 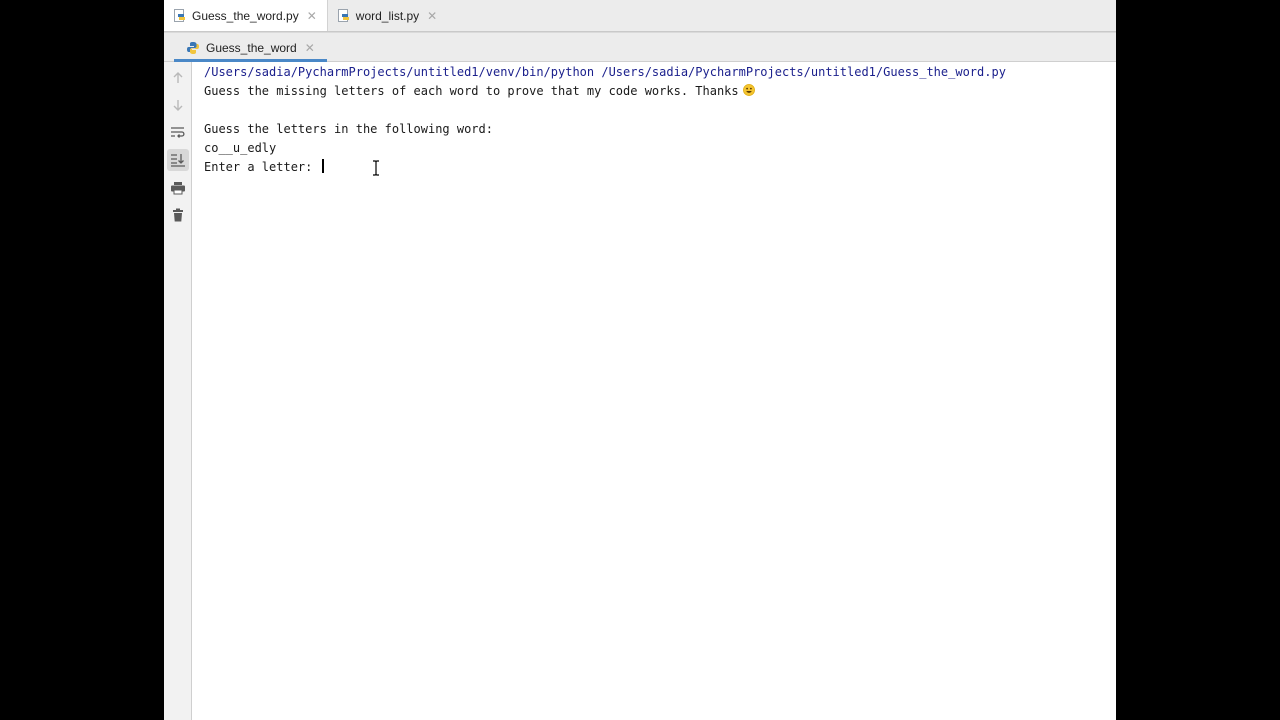 I want to click on run-toolbar, so click(x=178, y=391).